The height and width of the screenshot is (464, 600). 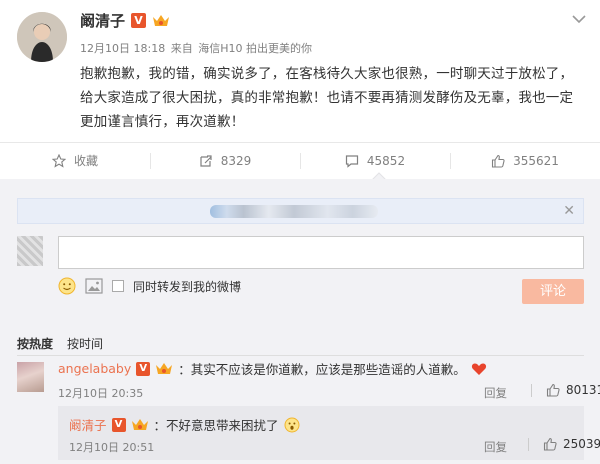 I want to click on comment-count: 45852, so click(x=386, y=160).